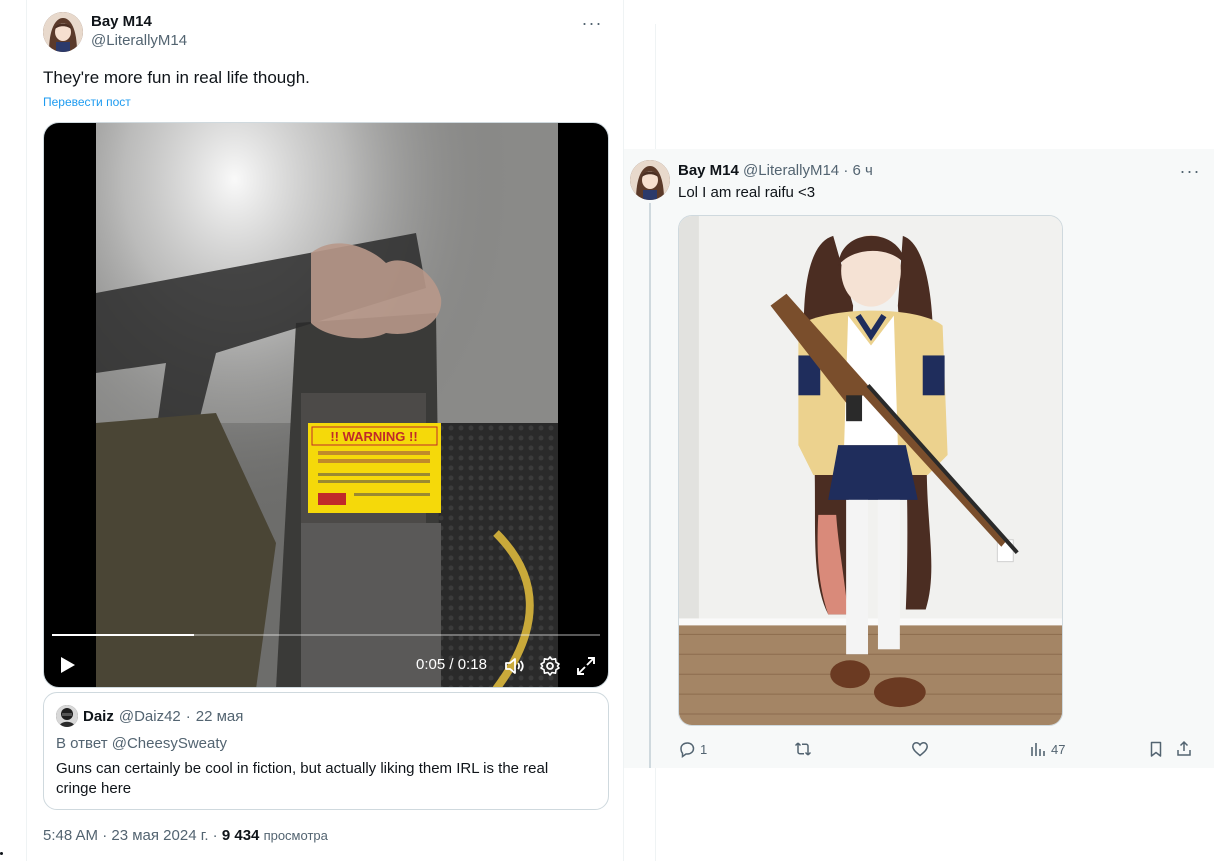  What do you see at coordinates (326, 32) in the screenshot?
I see `tweet-header: Bay M14 @LiterallyM14 ···` at bounding box center [326, 32].